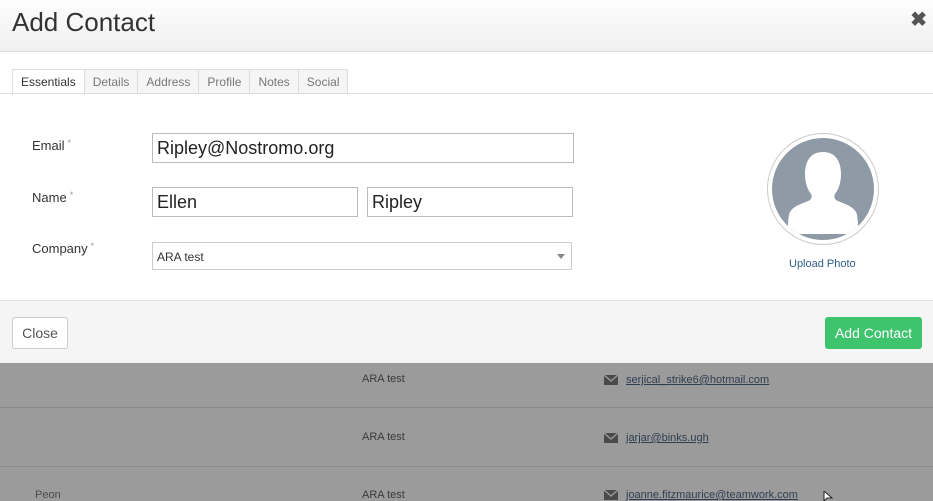  What do you see at coordinates (323, 81) in the screenshot?
I see `tab-social: Social` at bounding box center [323, 81].